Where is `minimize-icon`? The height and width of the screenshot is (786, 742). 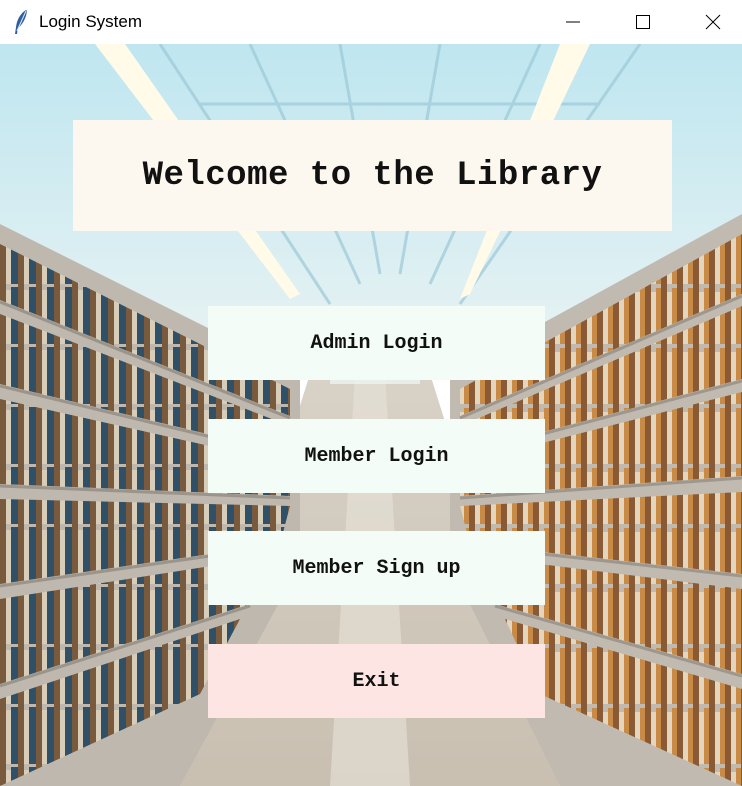
minimize-icon is located at coordinates (573, 22).